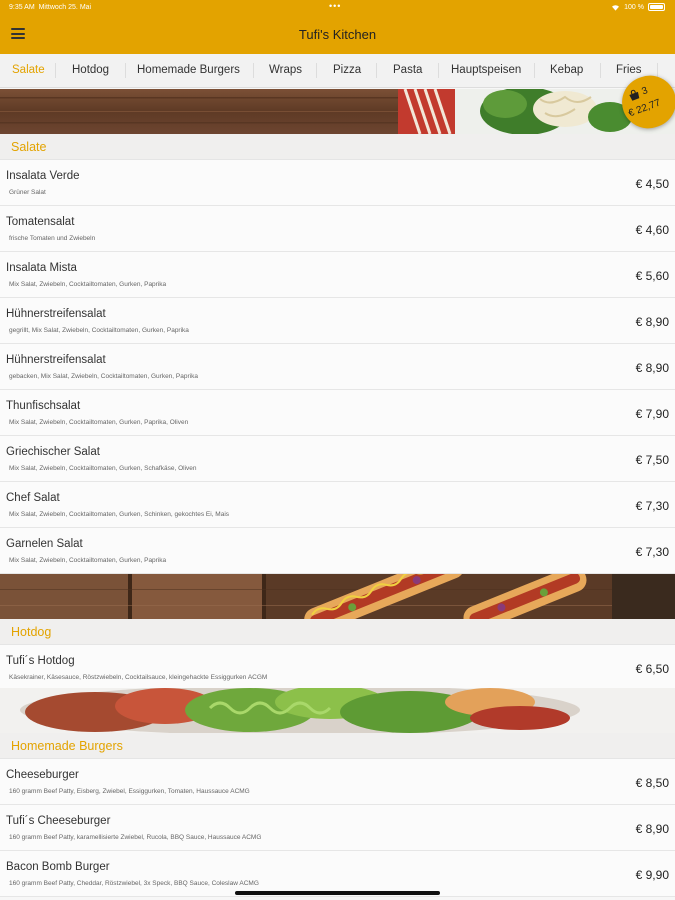  Describe the element at coordinates (486, 70) in the screenshot. I see `tab-hauptspeisen: Hauptspeisen` at that location.